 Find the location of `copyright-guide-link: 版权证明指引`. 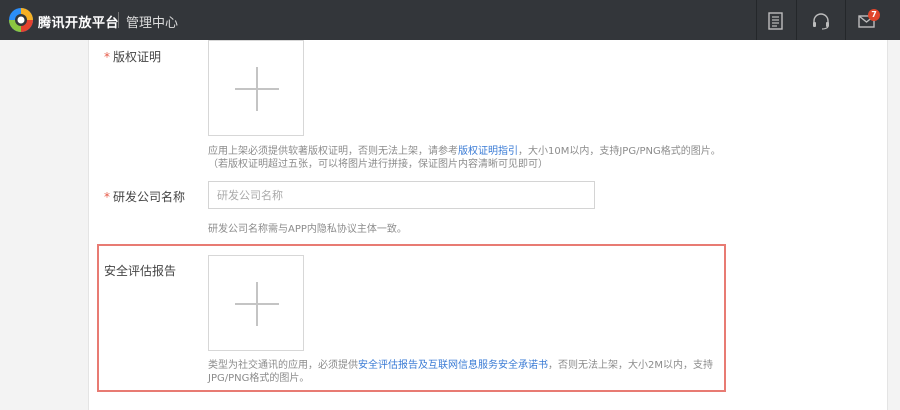

copyright-guide-link: 版权证明指引 is located at coordinates (488, 151).